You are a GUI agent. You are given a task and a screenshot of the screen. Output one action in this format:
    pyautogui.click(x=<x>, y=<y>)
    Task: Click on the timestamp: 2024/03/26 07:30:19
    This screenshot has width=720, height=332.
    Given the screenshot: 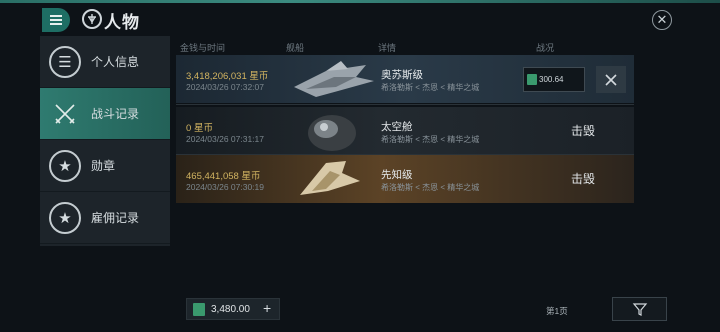 What is the action you would take?
    pyautogui.click(x=225, y=187)
    